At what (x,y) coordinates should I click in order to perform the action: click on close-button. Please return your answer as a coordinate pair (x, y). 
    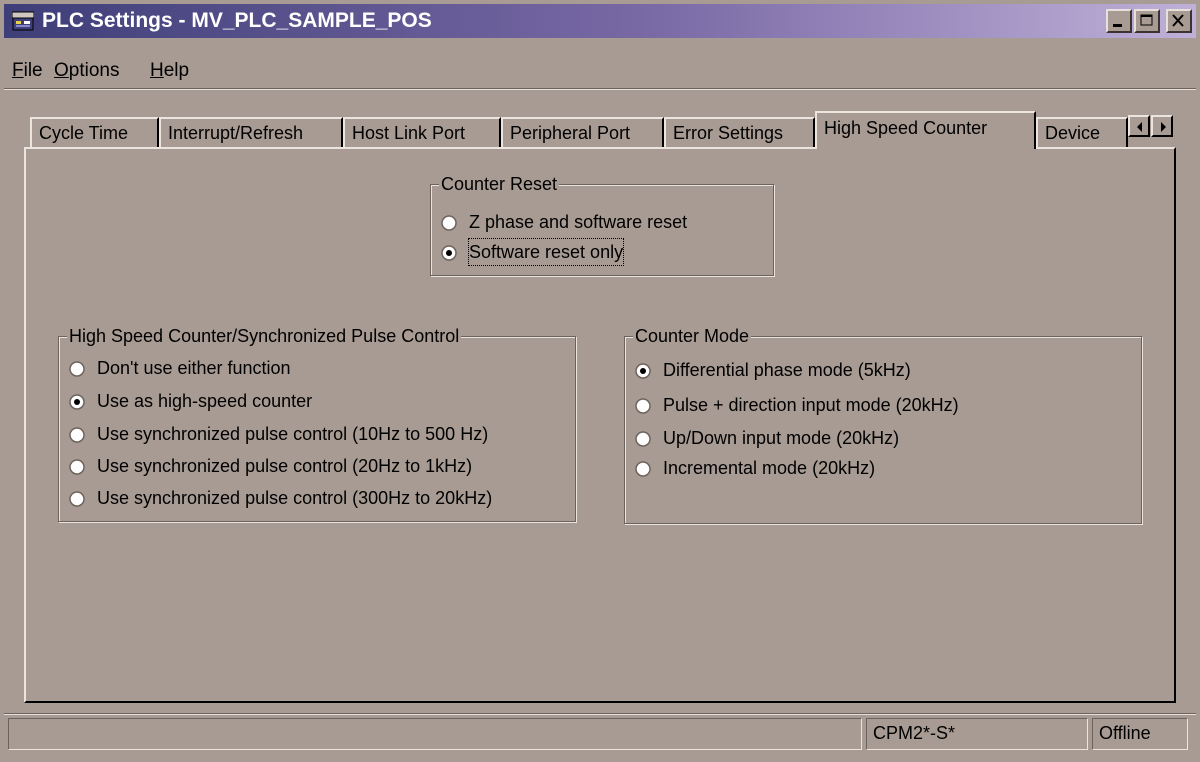
    Looking at the image, I should click on (1179, 21).